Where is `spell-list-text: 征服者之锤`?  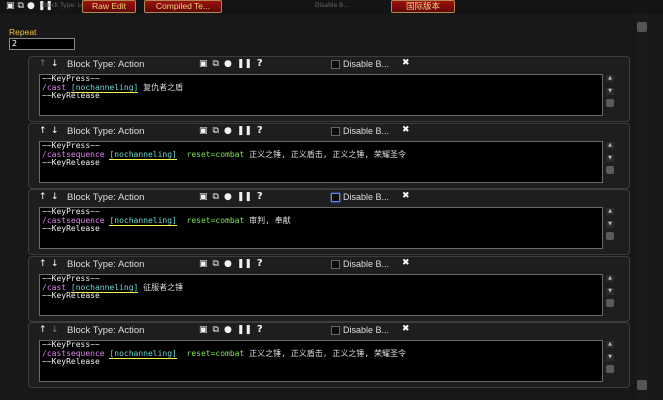
spell-list-text: 征服者之锤 is located at coordinates (161, 287).